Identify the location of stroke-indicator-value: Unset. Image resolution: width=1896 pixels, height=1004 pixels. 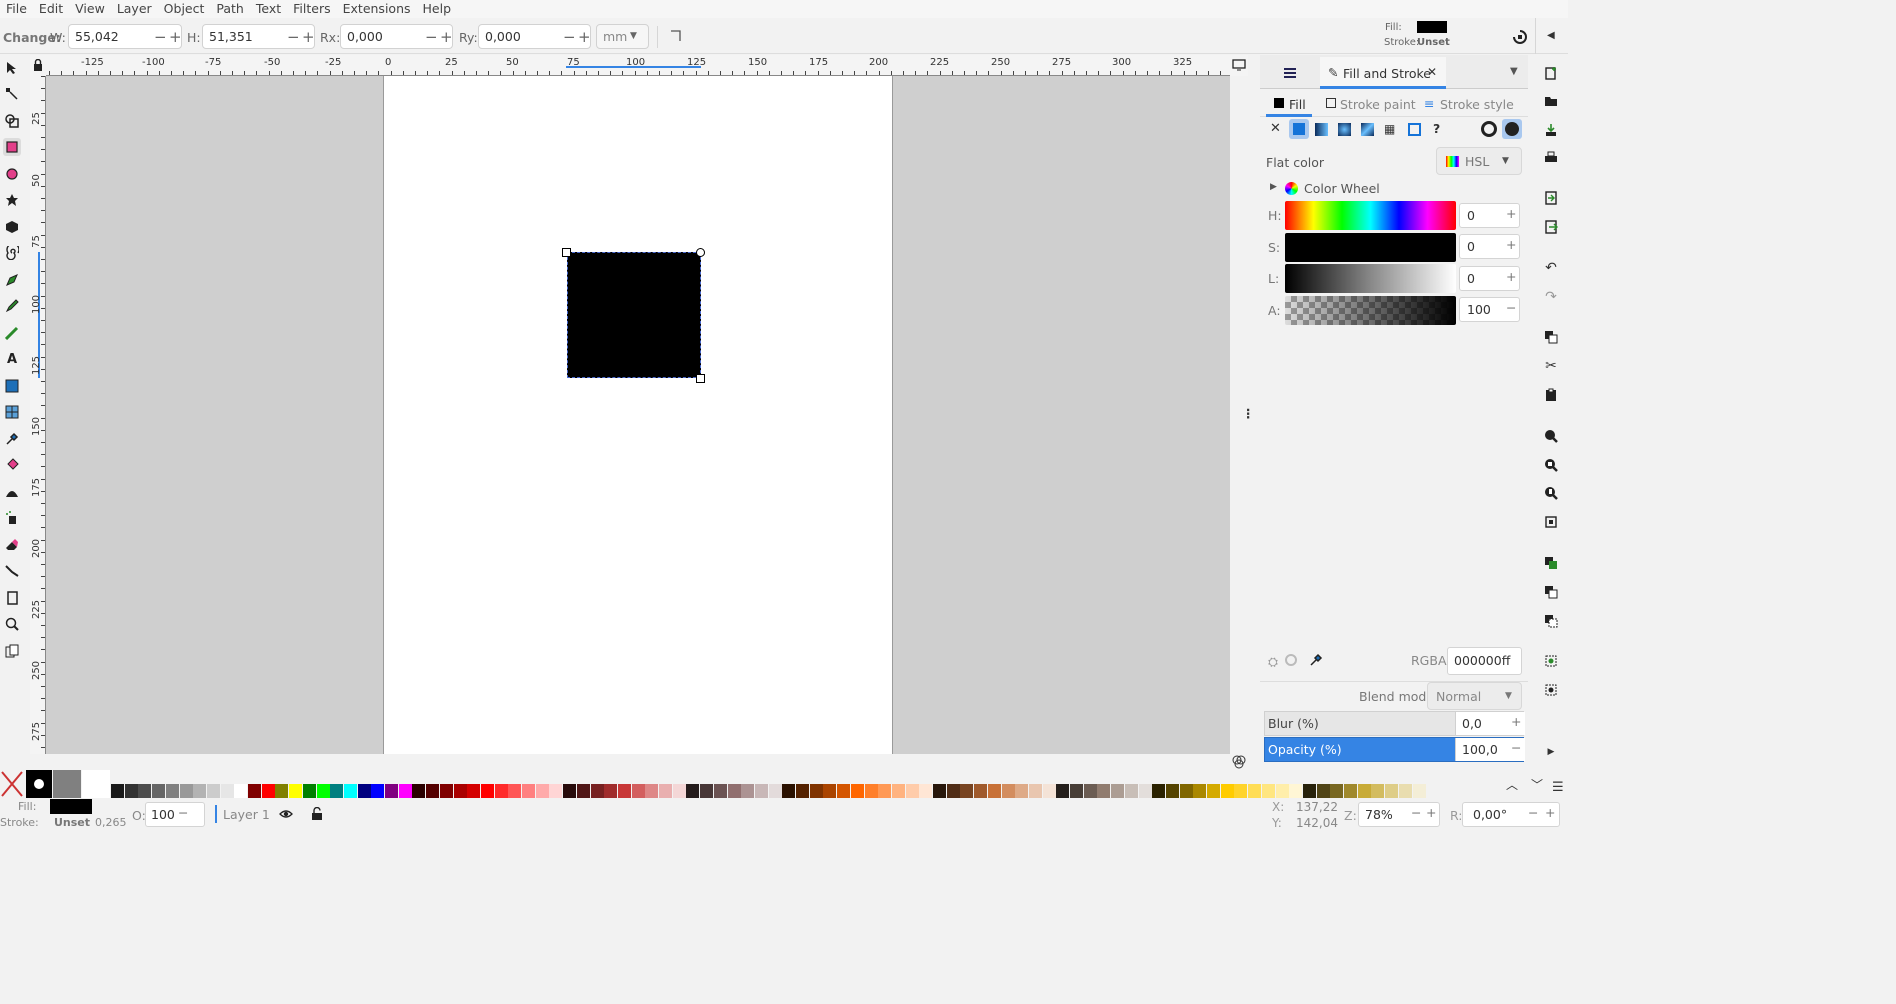
(72, 822).